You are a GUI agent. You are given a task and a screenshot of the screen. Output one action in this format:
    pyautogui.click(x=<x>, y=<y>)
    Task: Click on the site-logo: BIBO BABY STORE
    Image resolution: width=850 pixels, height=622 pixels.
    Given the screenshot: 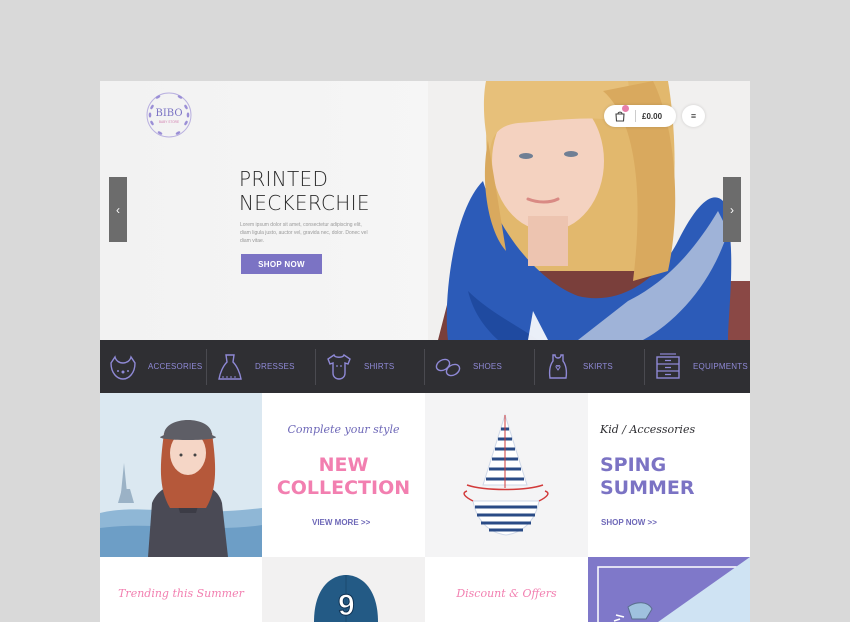 What is the action you would take?
    pyautogui.click(x=169, y=115)
    